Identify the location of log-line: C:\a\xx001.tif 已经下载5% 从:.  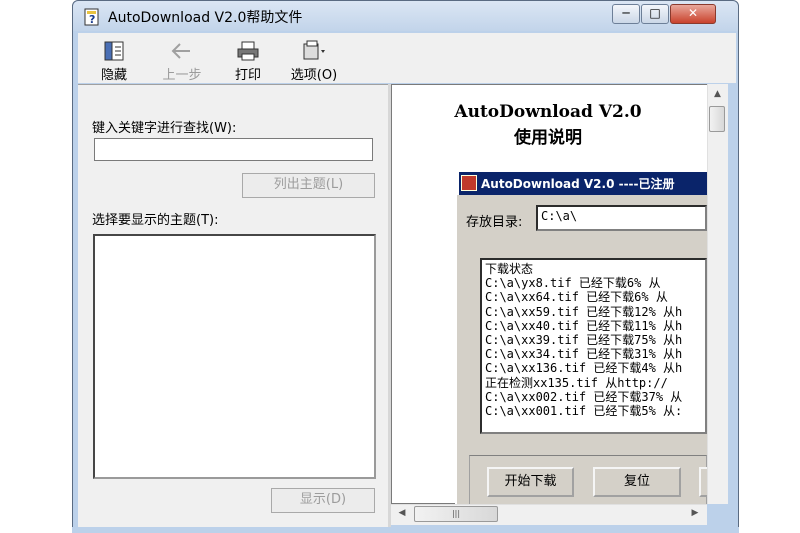
(584, 411).